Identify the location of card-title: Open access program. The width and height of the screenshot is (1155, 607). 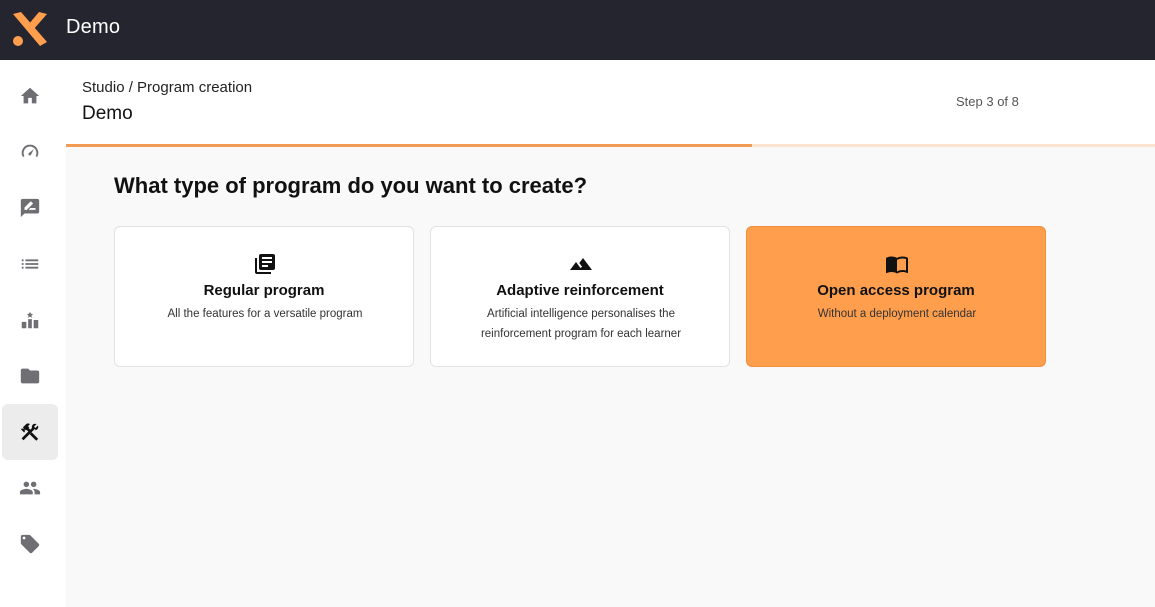
(896, 290).